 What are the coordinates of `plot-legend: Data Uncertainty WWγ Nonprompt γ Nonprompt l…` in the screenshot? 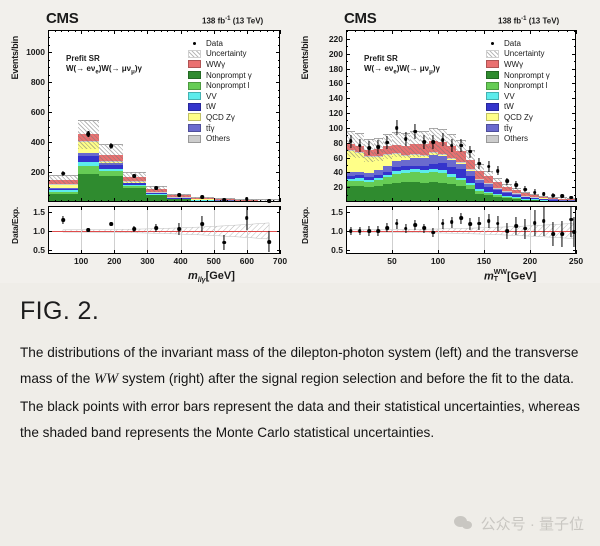 It's located at (518, 91).